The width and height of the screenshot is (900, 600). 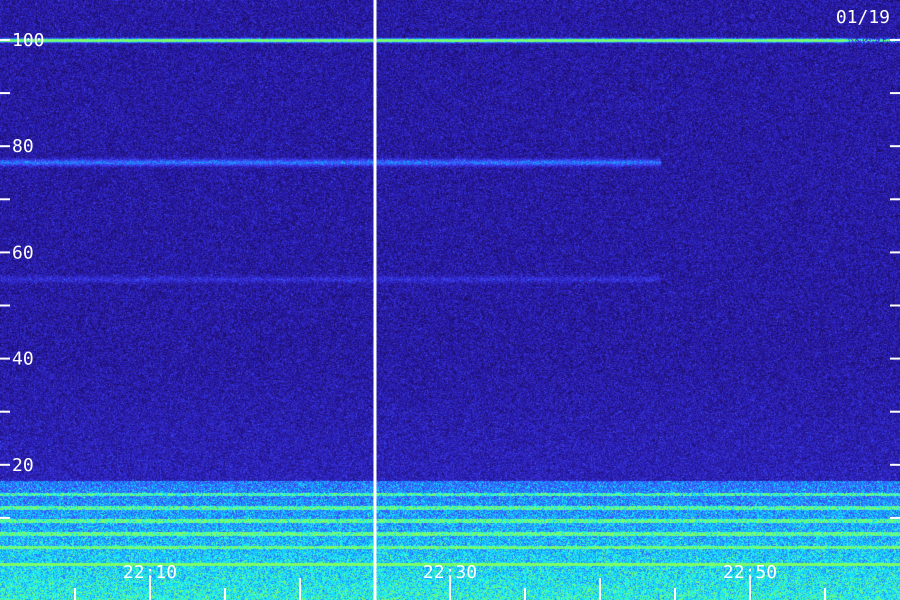 I want to click on x-tick-label: 22:50, so click(x=750, y=572).